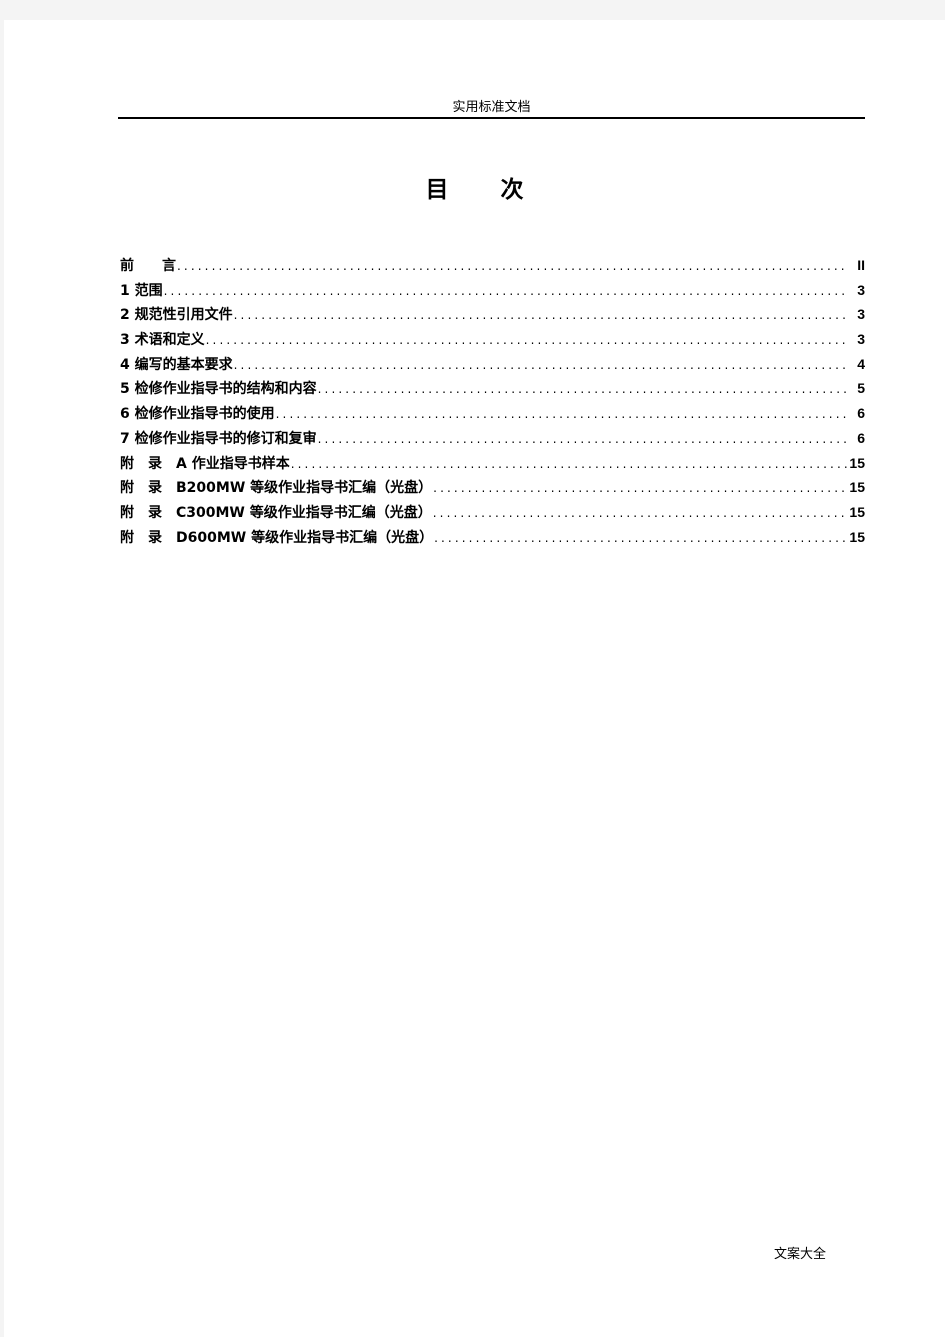 This screenshot has height=1337, width=945. Describe the element at coordinates (218, 389) in the screenshot. I see `toc-entry-label: 5 检修作业指导书的结构和内容` at that location.